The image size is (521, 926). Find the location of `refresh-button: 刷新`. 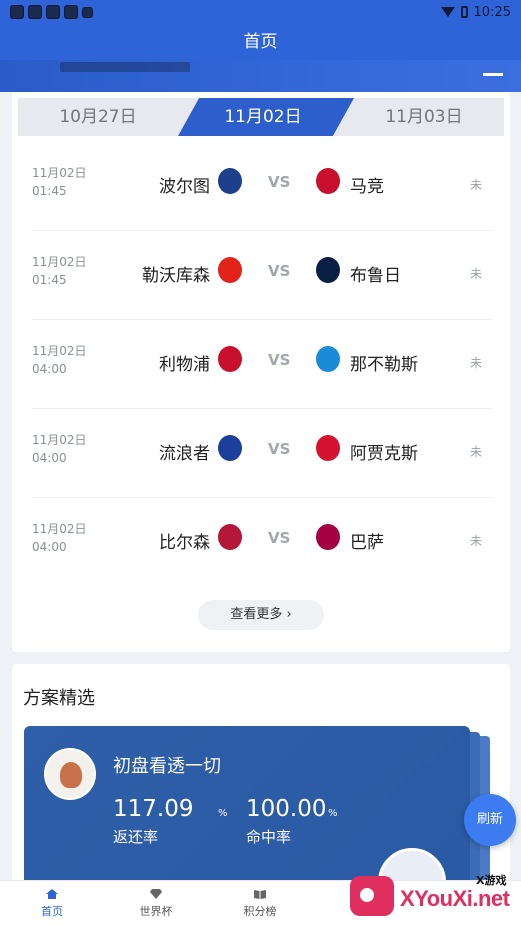

refresh-button: 刷新 is located at coordinates (490, 820).